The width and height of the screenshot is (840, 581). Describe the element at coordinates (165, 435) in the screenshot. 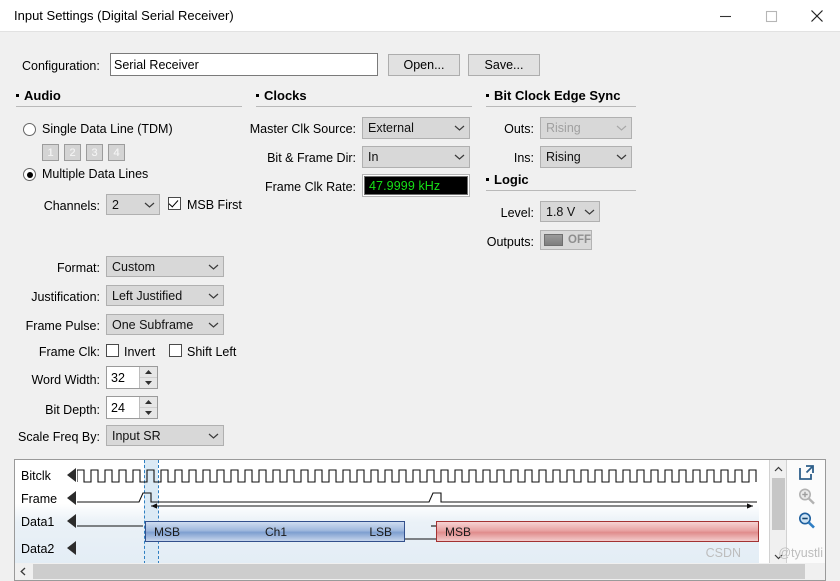

I see `scale-freq-select: Input SR` at that location.